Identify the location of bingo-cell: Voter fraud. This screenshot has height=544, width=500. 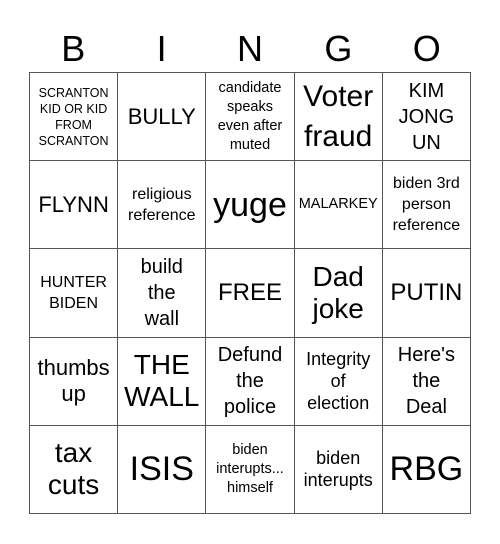
(338, 117).